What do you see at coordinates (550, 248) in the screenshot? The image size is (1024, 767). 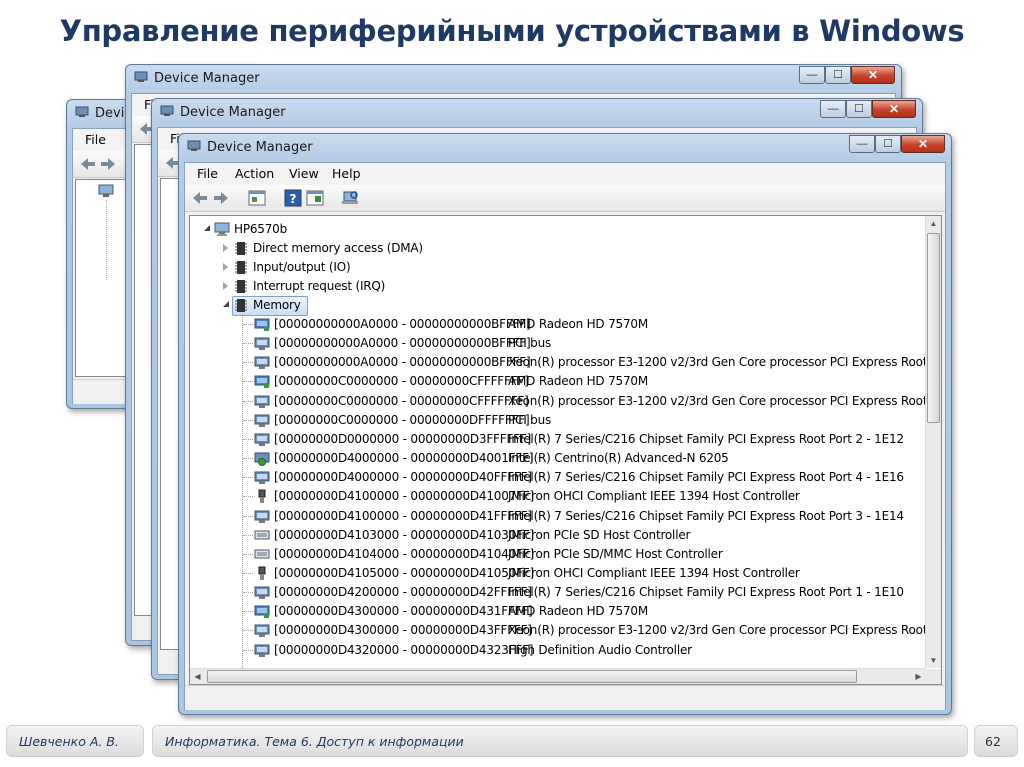 I see `tree-category-dma: Direct memory access (DMA)` at bounding box center [550, 248].